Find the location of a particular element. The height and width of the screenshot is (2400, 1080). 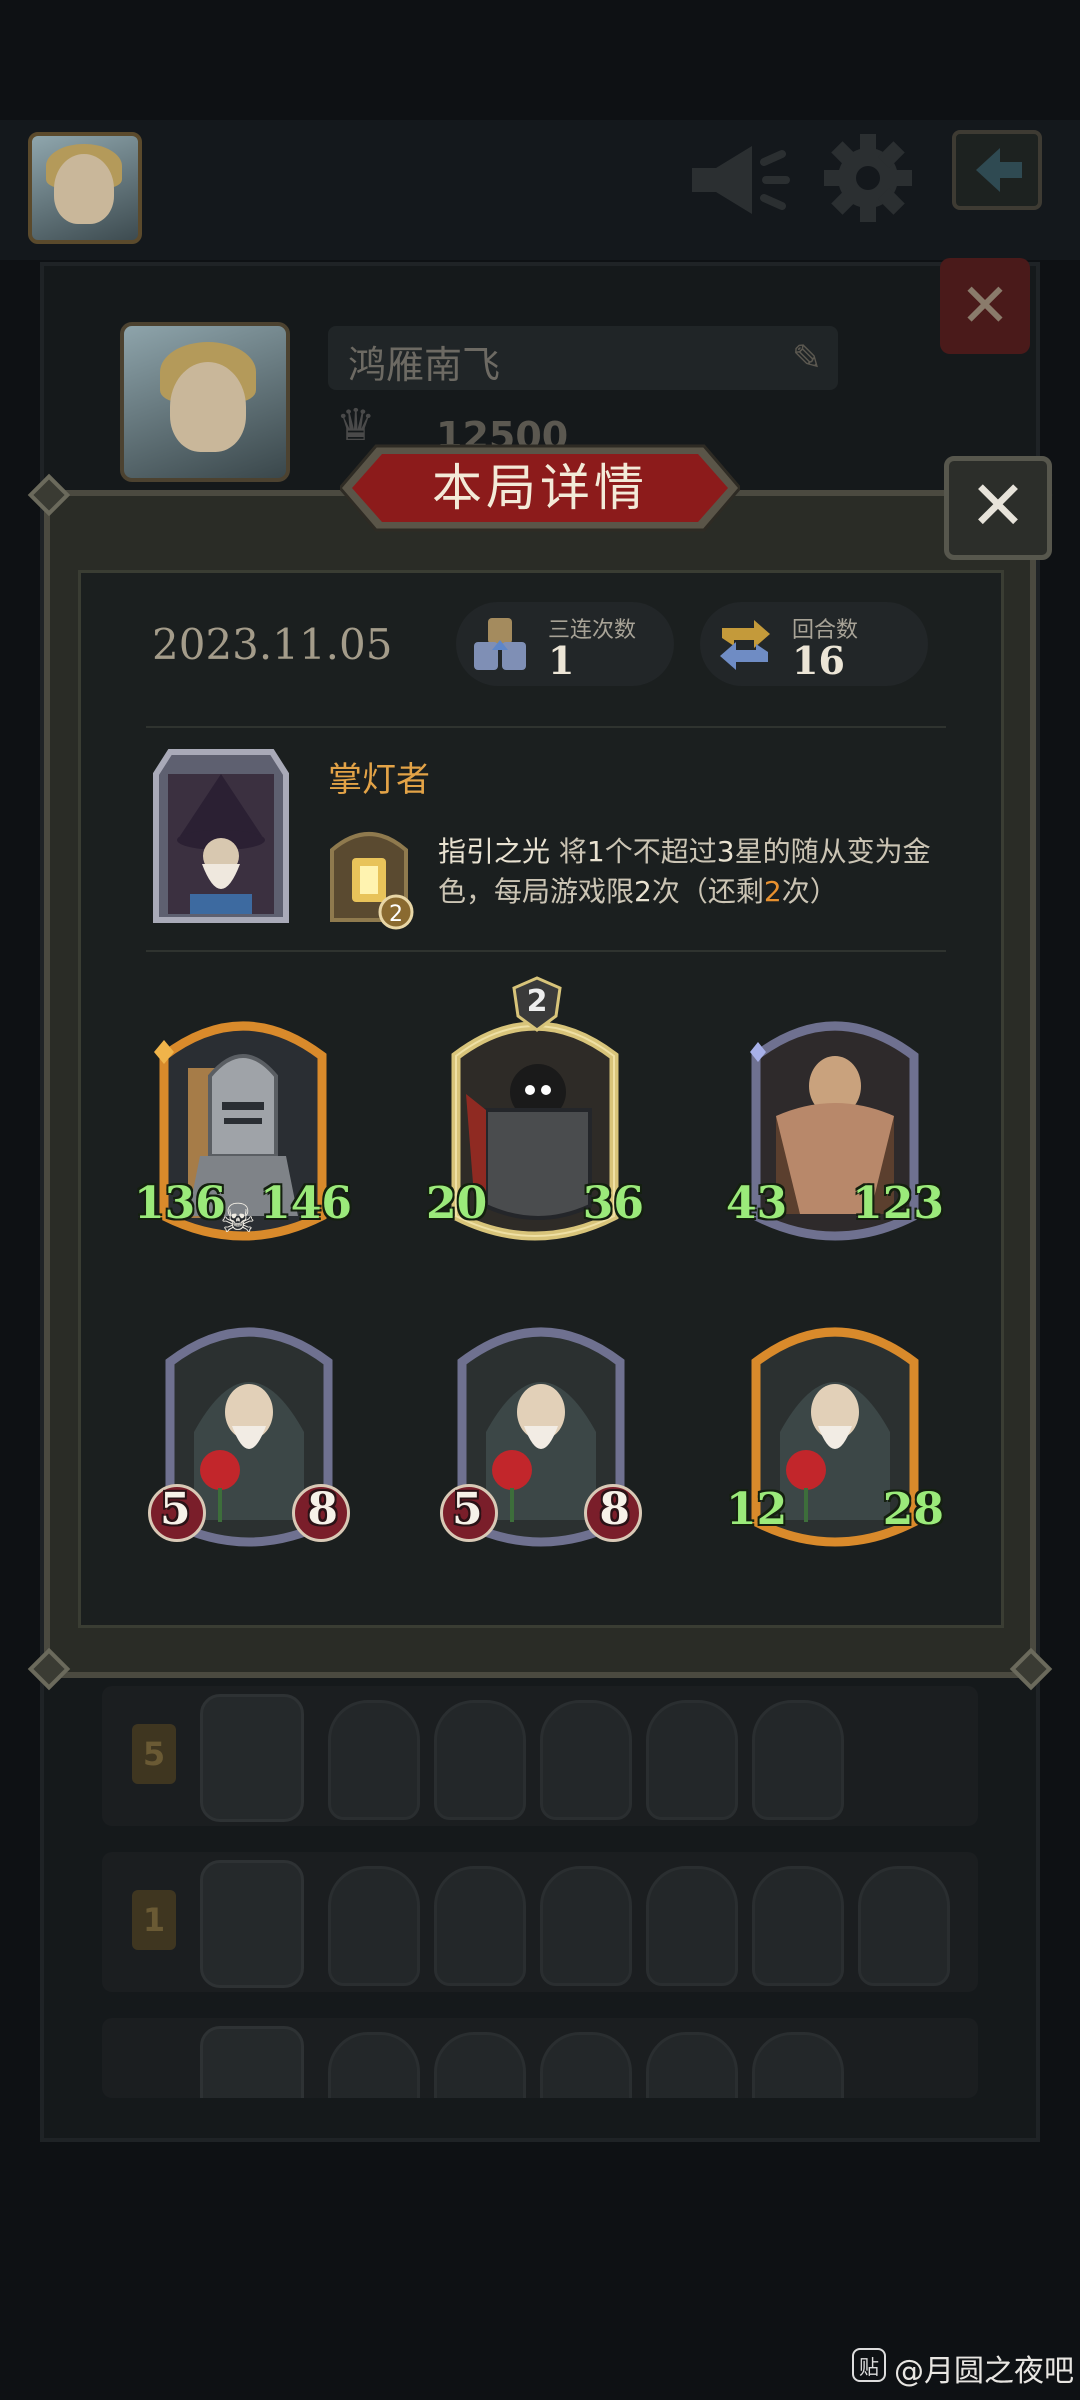

player-name: 鸿雁南飞 is located at coordinates (424, 365).